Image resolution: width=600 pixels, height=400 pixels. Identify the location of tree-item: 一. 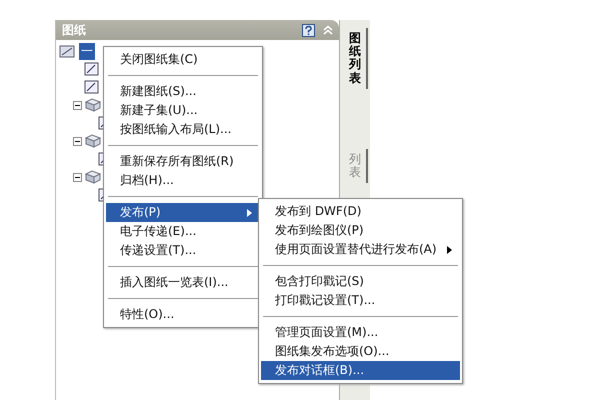
(87, 51).